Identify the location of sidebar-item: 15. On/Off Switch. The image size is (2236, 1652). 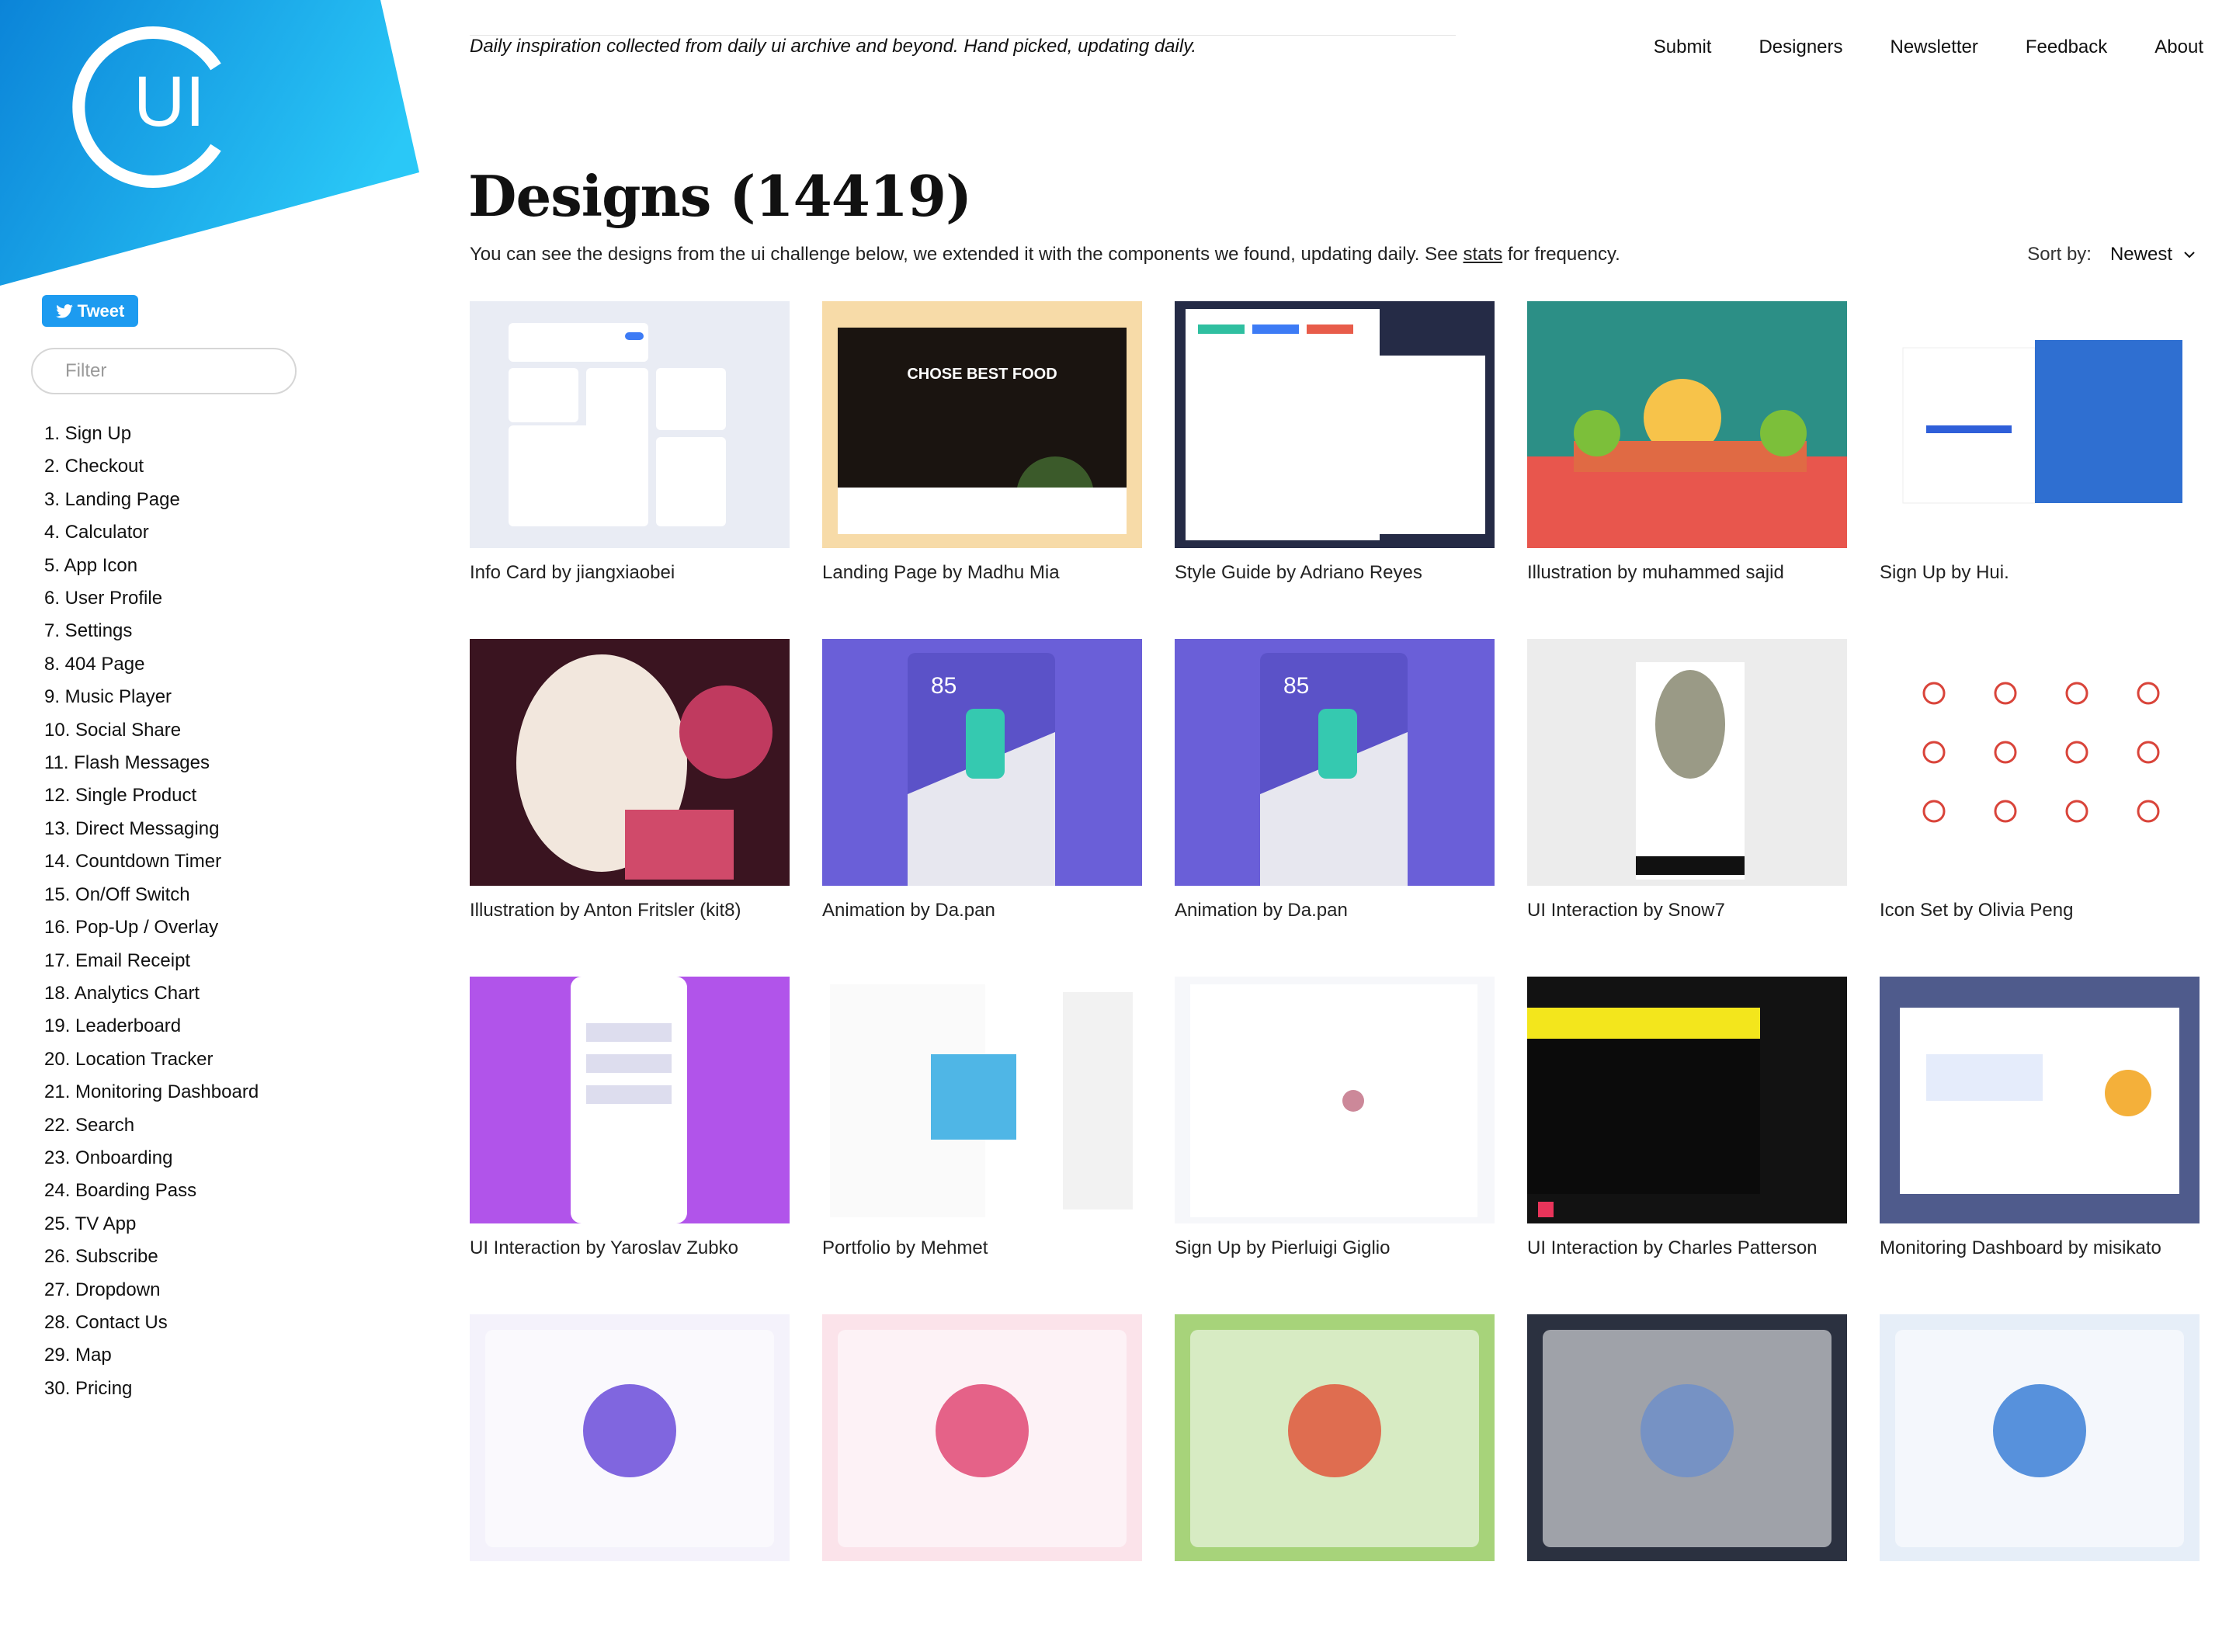
(151, 895).